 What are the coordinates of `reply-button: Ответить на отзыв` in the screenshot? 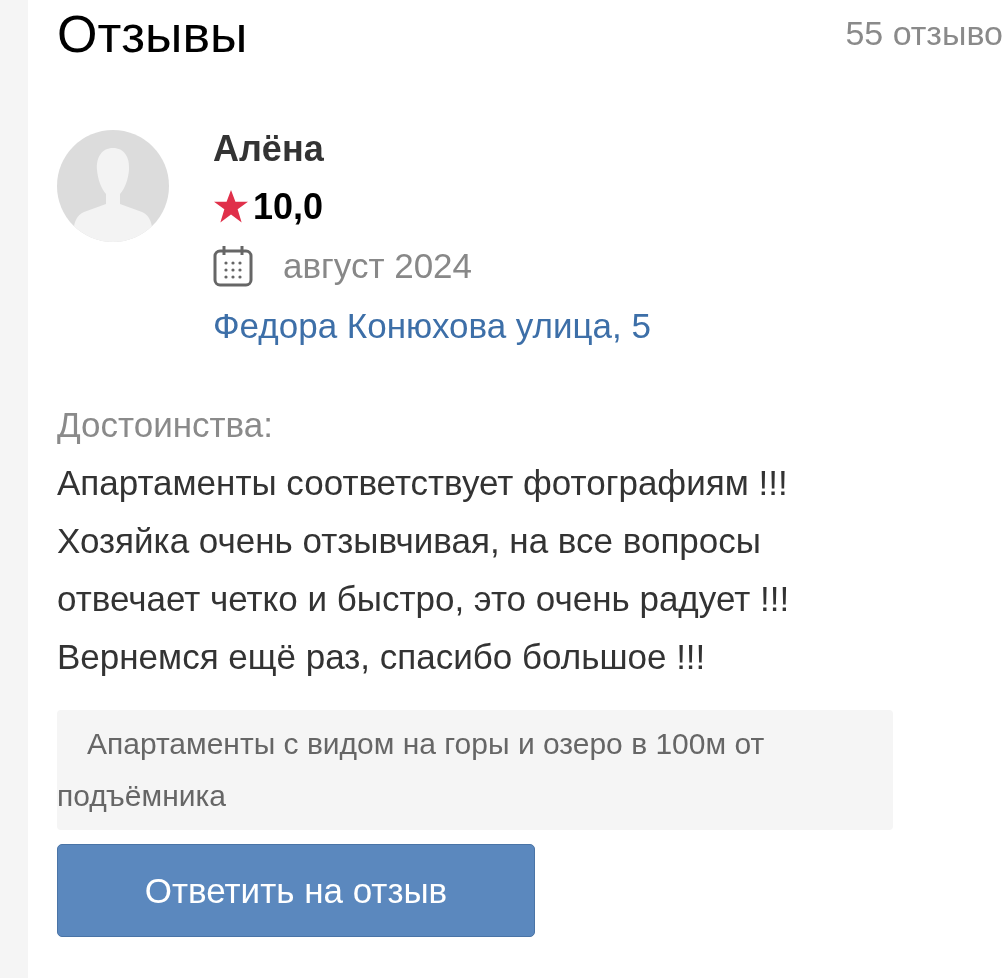 It's located at (296, 890).